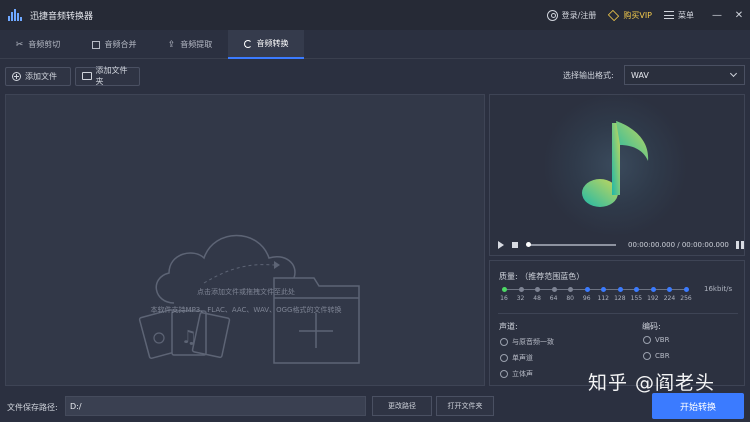  Describe the element at coordinates (196, 44) in the screenshot. I see `tab-label: 音频提取` at that location.